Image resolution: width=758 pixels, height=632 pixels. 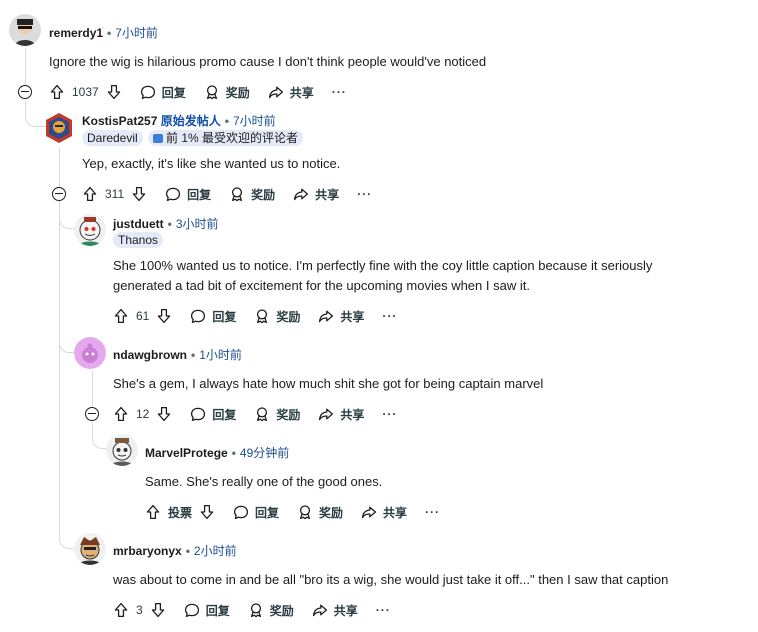 I want to click on username: MarvelProtege, so click(x=186, y=453).